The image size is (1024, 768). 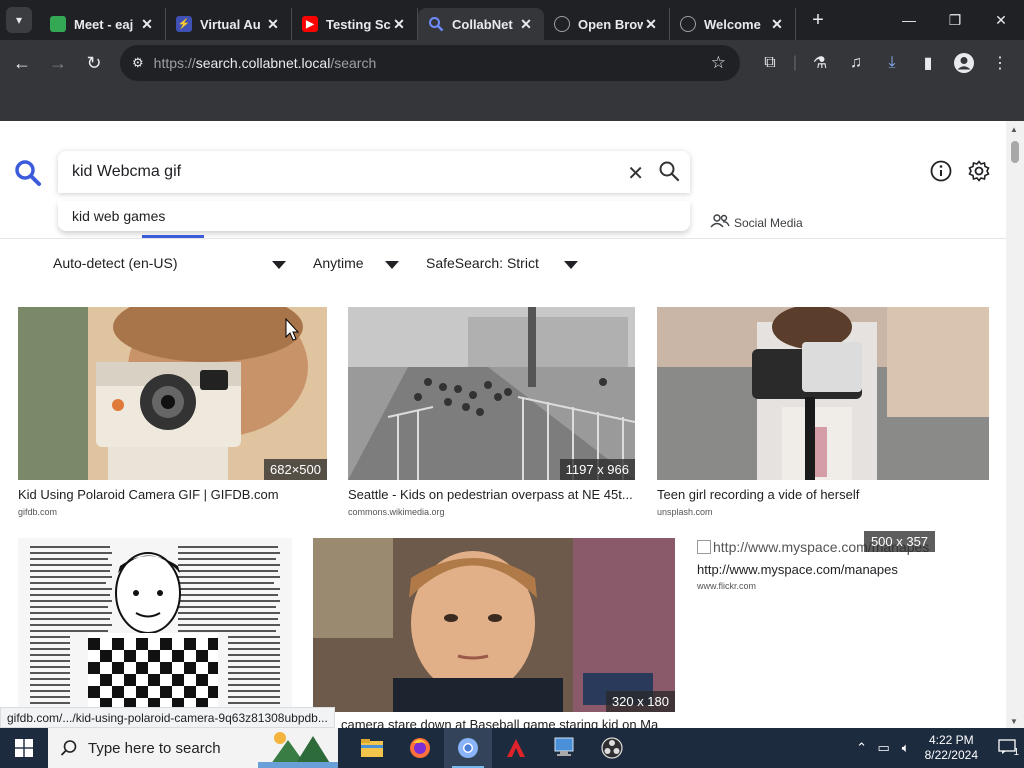 I want to click on obs-icon, so click(x=612, y=748).